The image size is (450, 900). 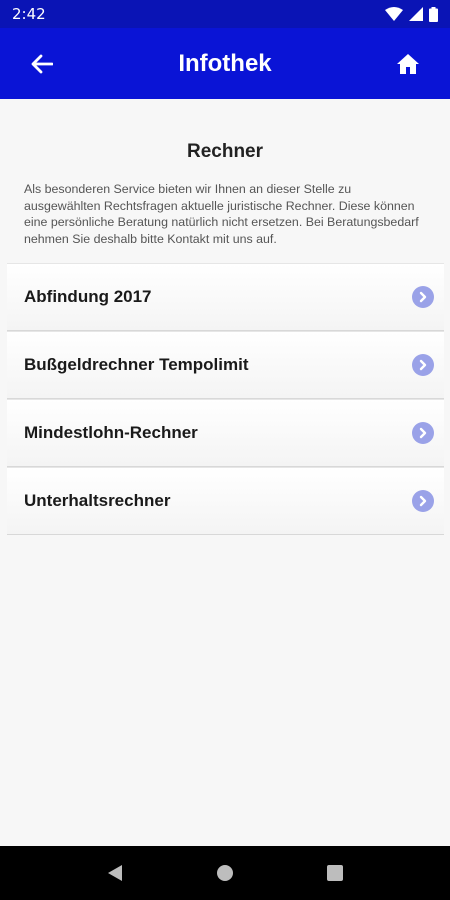 I want to click on page-title: Infothek, so click(x=225, y=63).